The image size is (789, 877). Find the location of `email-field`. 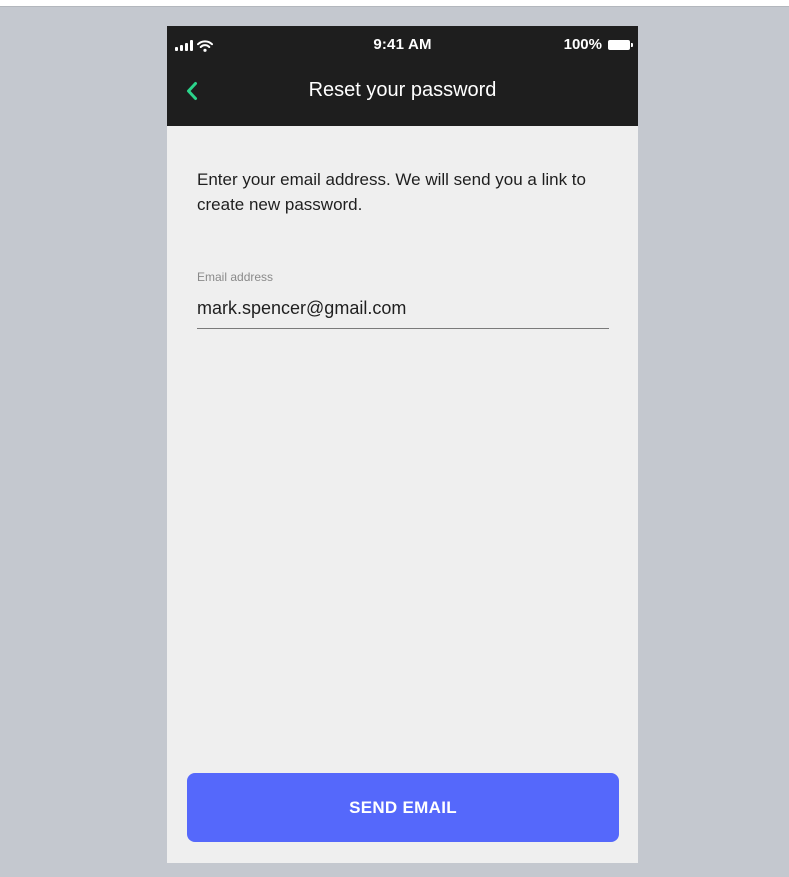

email-field is located at coordinates (403, 308).